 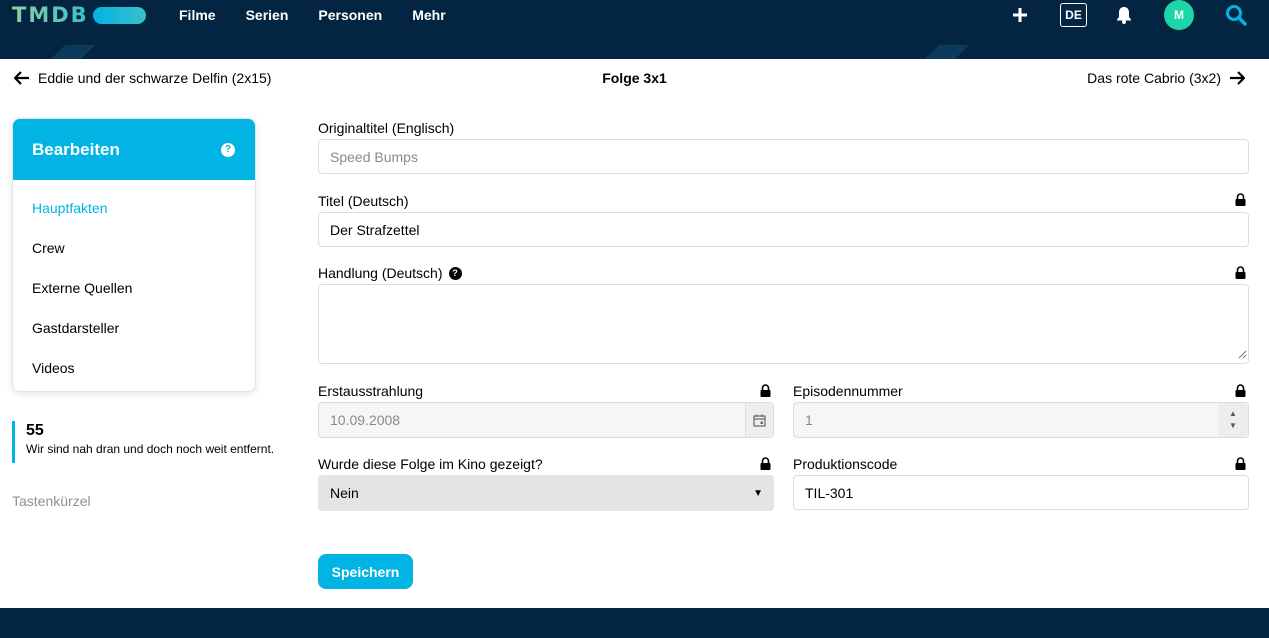 What do you see at coordinates (1021, 492) in the screenshot?
I see `production-code-input: TIL-301` at bounding box center [1021, 492].